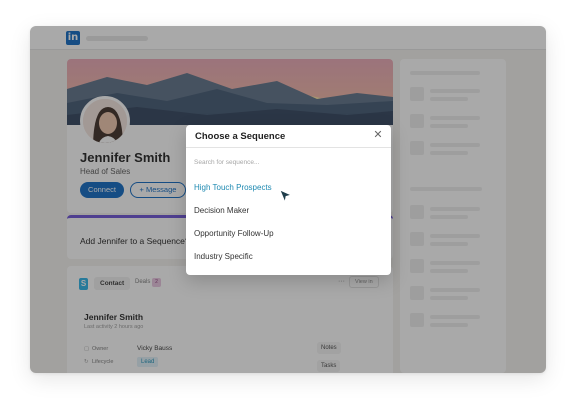 Image resolution: width=576 pixels, height=401 pixels. Describe the element at coordinates (233, 187) in the screenshot. I see `sequence-option-high-touch-prospects: High Touch Prospects` at that location.